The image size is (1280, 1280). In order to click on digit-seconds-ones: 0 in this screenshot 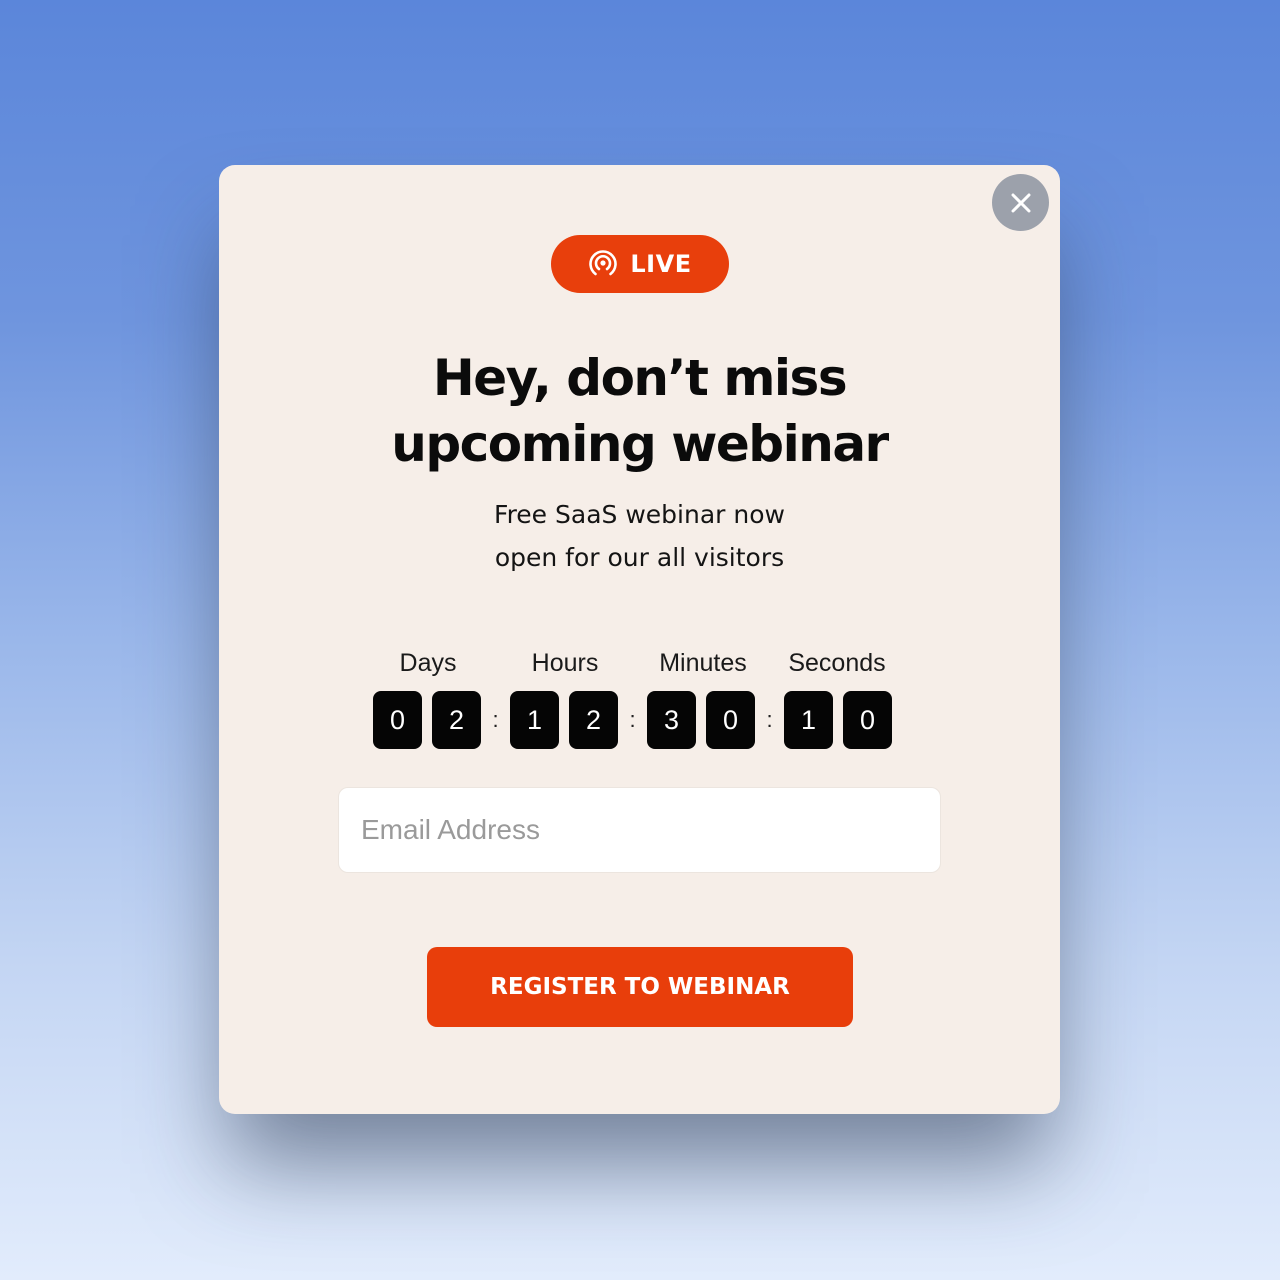, I will do `click(867, 720)`.